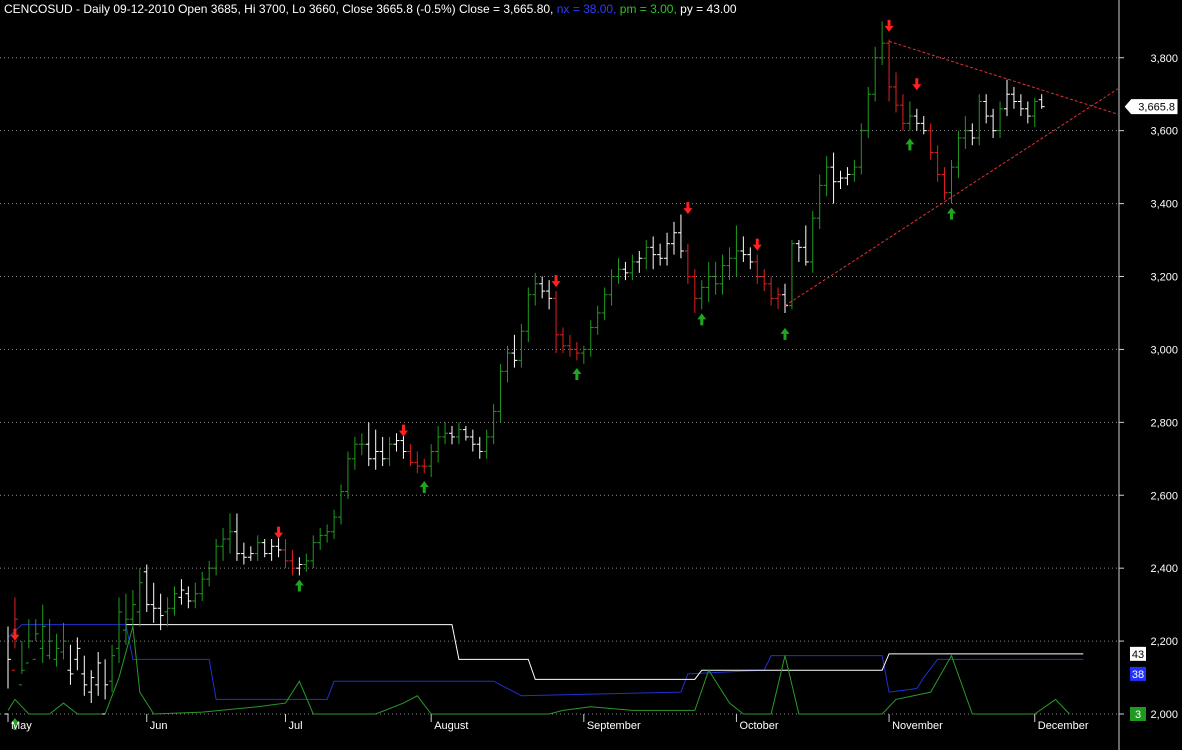  Describe the element at coordinates (1164, 496) in the screenshot. I see `y-tick-label: 2,600` at that location.